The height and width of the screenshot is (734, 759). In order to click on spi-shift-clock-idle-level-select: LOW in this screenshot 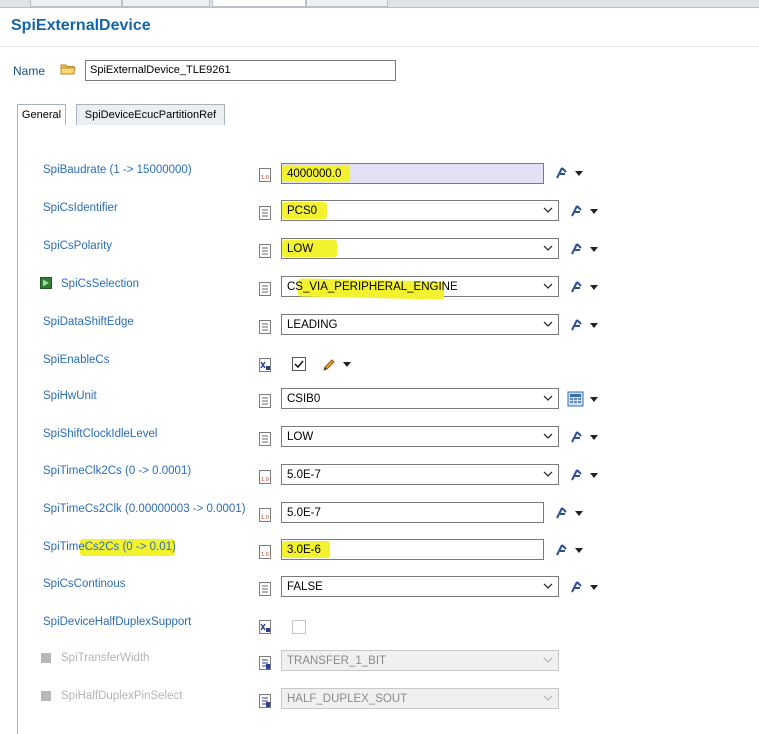, I will do `click(420, 436)`.